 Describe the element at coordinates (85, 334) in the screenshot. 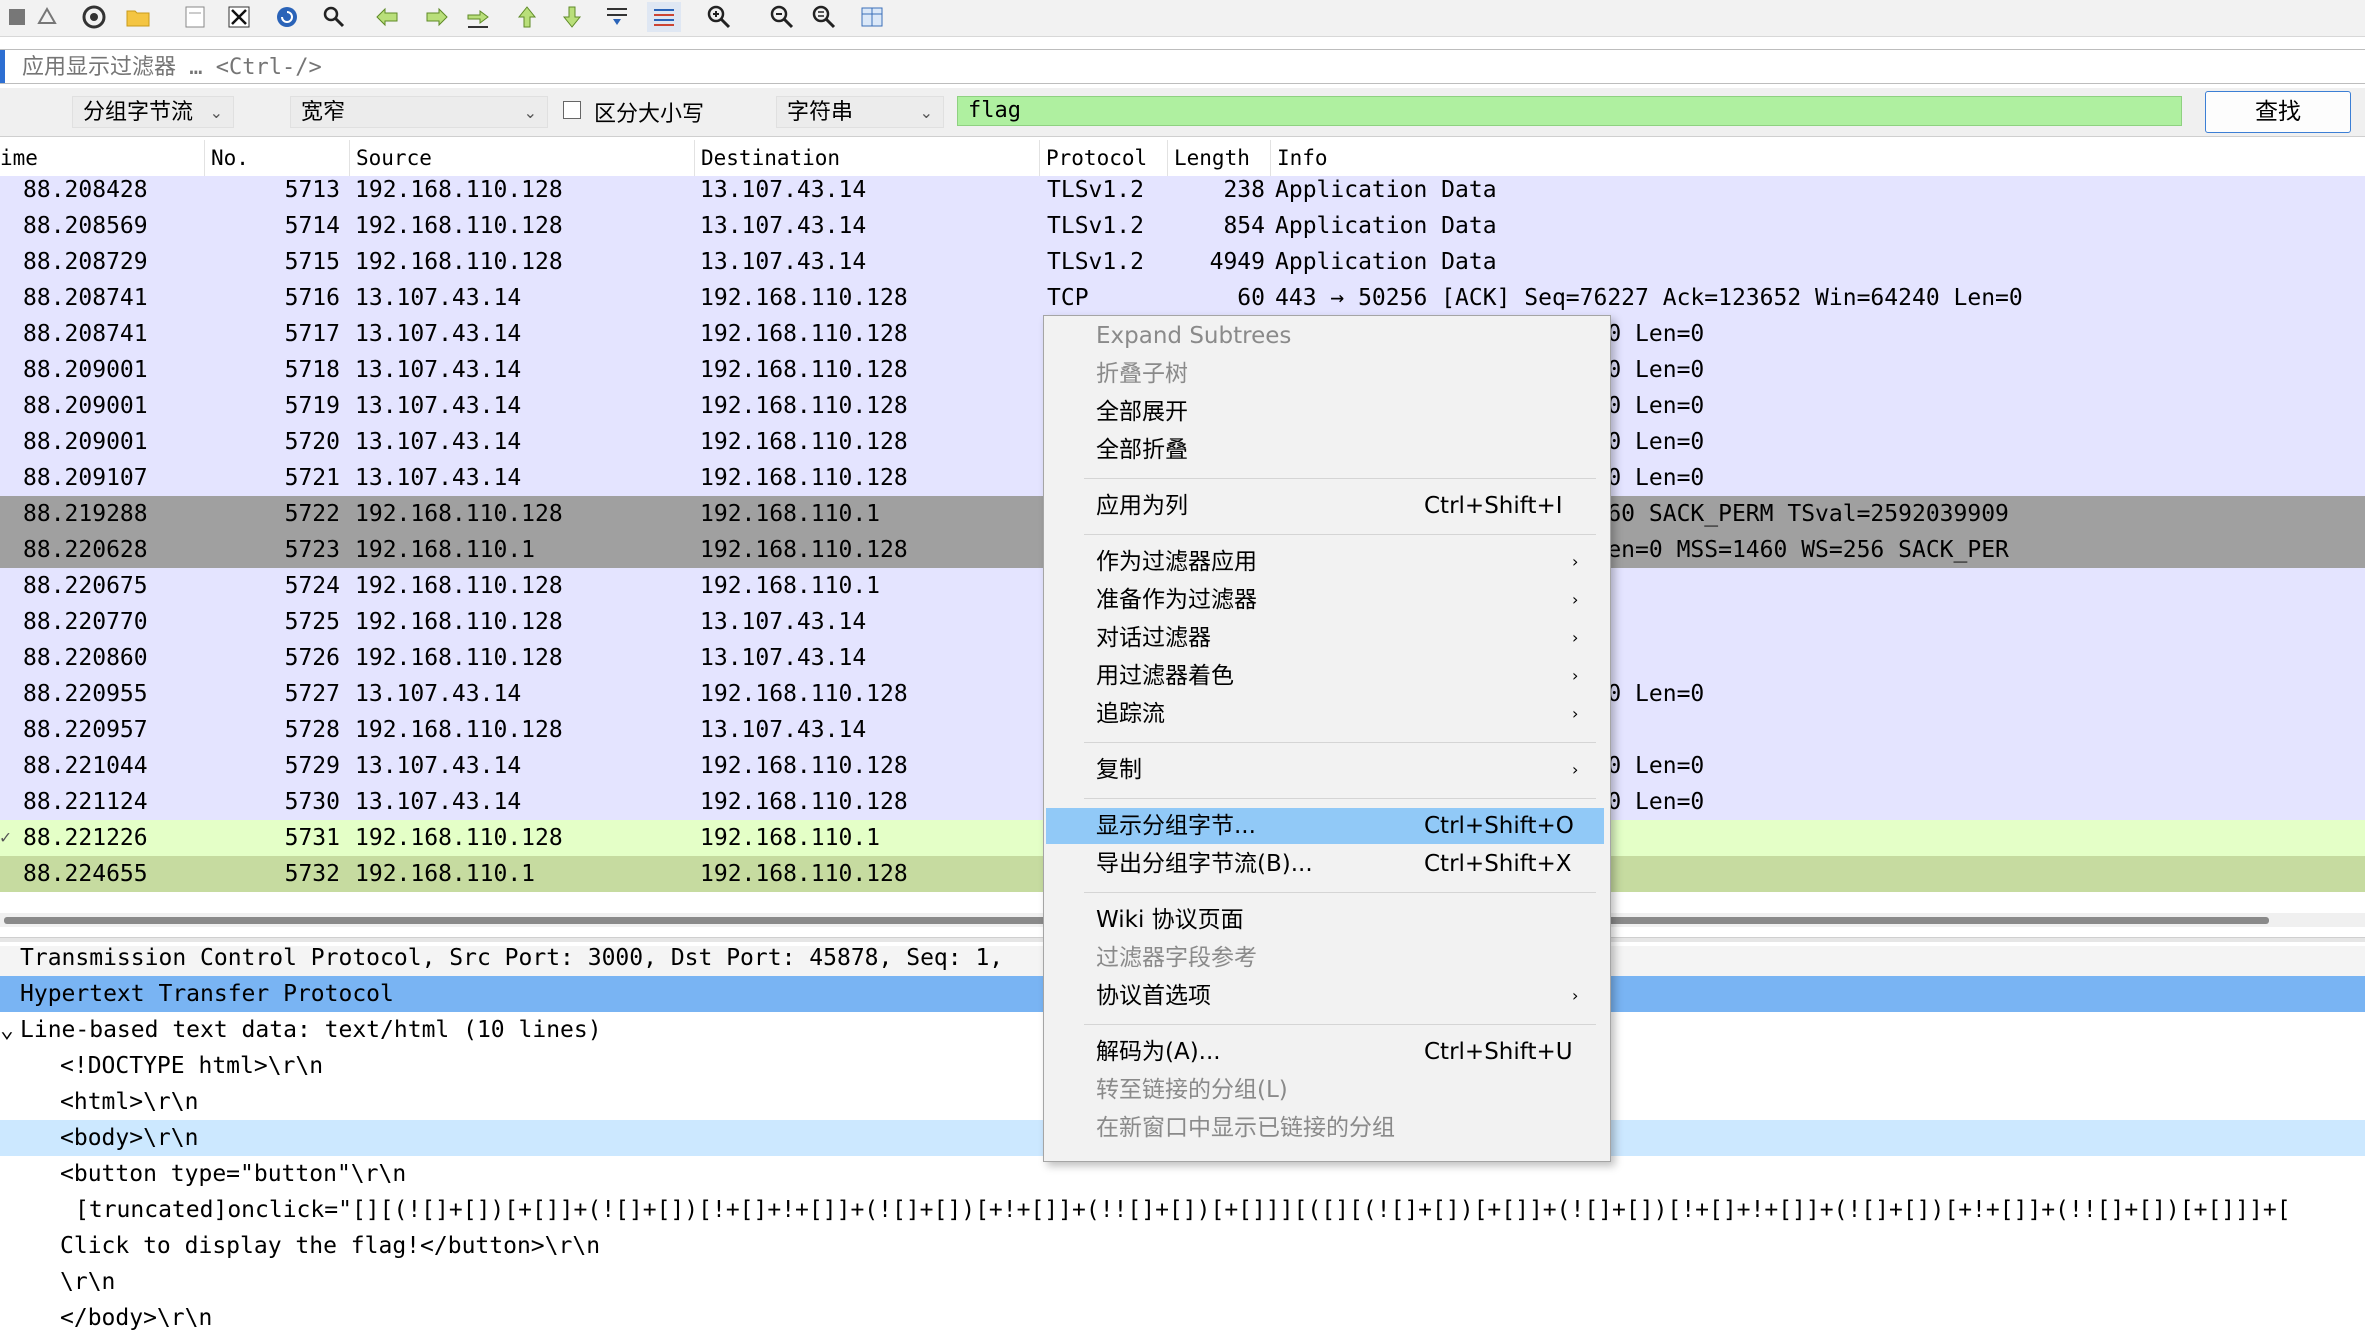

I see `packet-time: 88.208741` at that location.